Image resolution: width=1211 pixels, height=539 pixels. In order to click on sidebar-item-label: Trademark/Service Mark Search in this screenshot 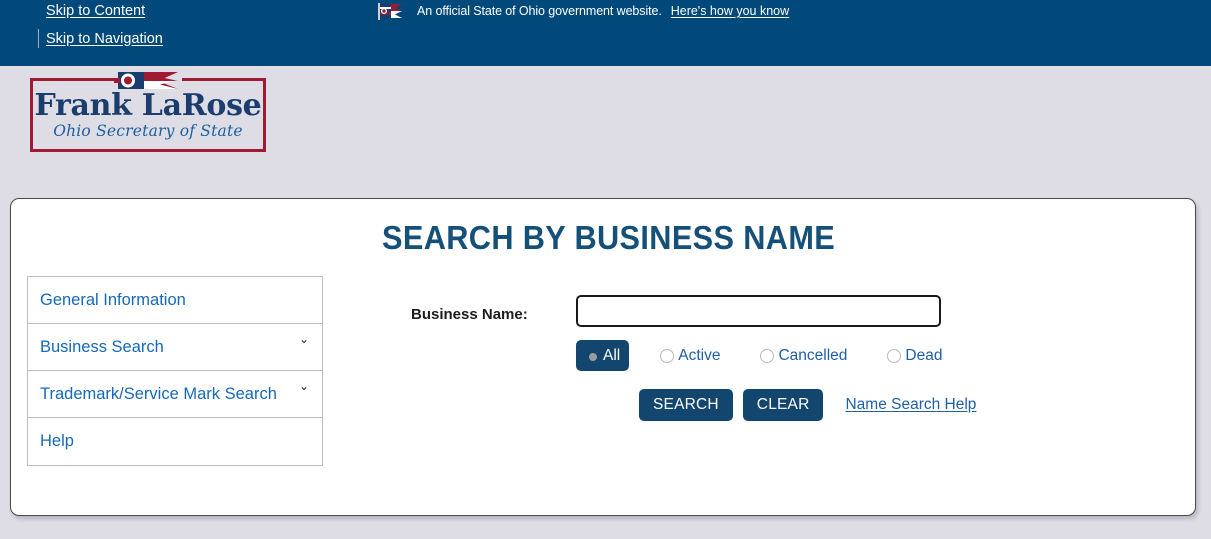, I will do `click(158, 393)`.